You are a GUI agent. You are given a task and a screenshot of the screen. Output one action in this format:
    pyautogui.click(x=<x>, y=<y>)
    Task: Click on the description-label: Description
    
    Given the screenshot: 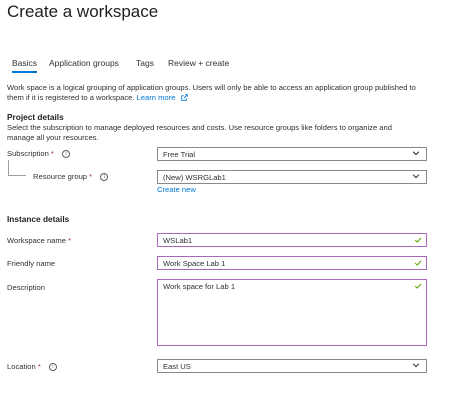 What is the action you would take?
    pyautogui.click(x=26, y=287)
    